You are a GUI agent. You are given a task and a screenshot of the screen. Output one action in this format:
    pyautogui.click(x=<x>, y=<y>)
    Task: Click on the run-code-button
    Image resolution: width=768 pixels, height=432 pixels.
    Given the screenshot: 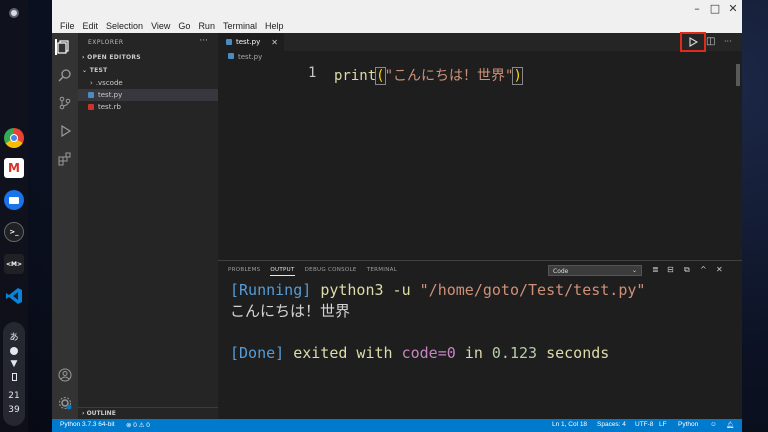 What is the action you would take?
    pyautogui.click(x=693, y=42)
    